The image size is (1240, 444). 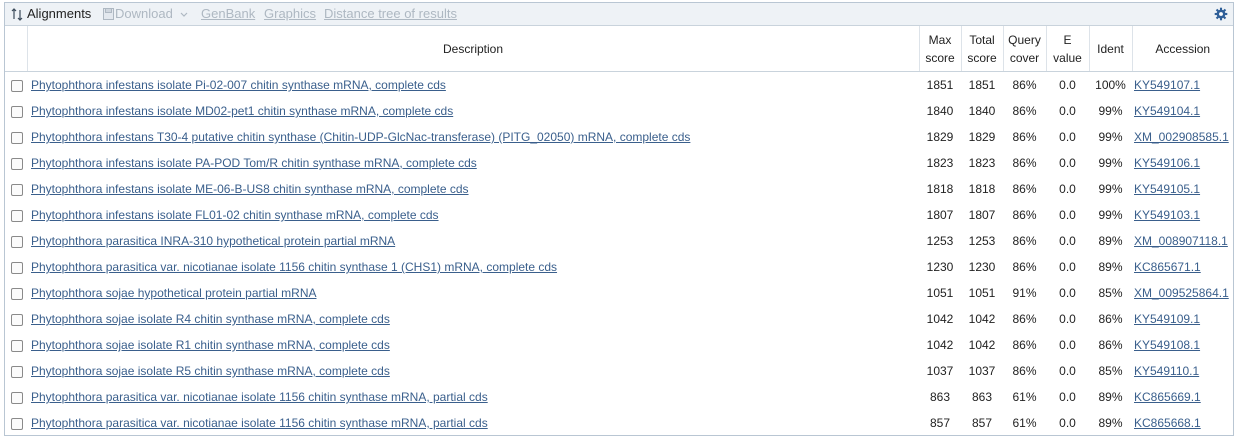 I want to click on accession-cell: KY549107.1, so click(x=1182, y=85).